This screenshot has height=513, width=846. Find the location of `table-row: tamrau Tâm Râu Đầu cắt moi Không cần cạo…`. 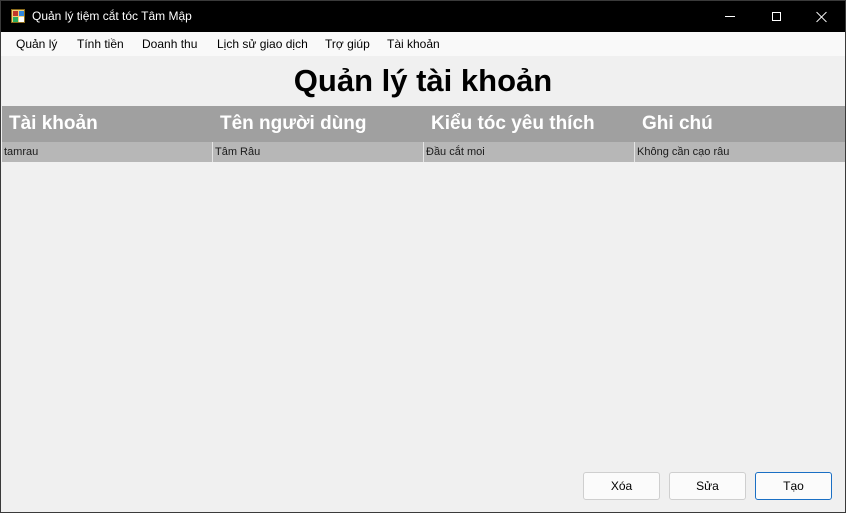

table-row: tamrau Tâm Râu Đầu cắt moi Không cần cạo… is located at coordinates (423, 152).